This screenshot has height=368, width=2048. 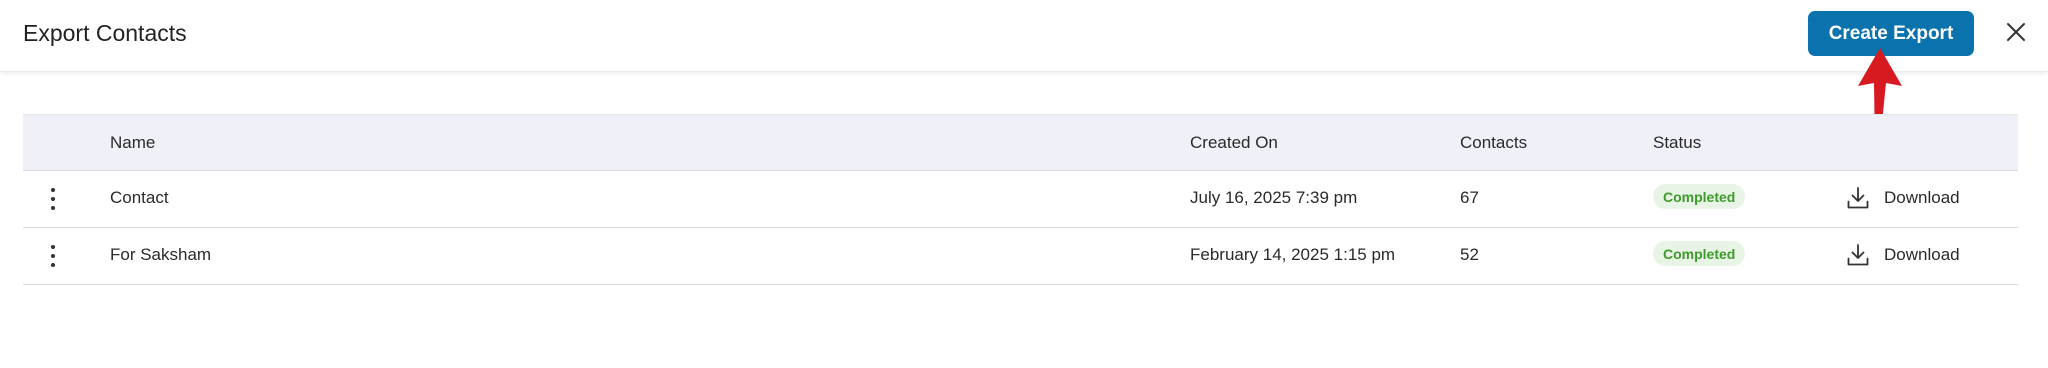 What do you see at coordinates (1677, 142) in the screenshot?
I see `column-header-status: Status` at bounding box center [1677, 142].